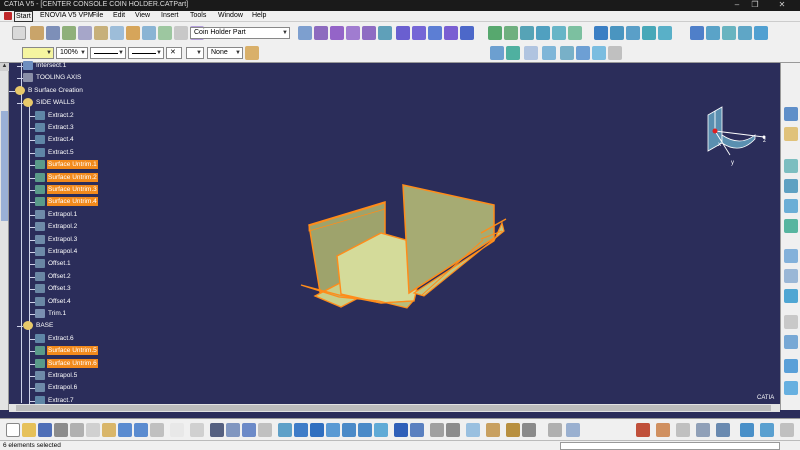 The width and height of the screenshot is (800, 450). Describe the element at coordinates (265, 430) in the screenshot. I see `hide-show-icon` at that location.